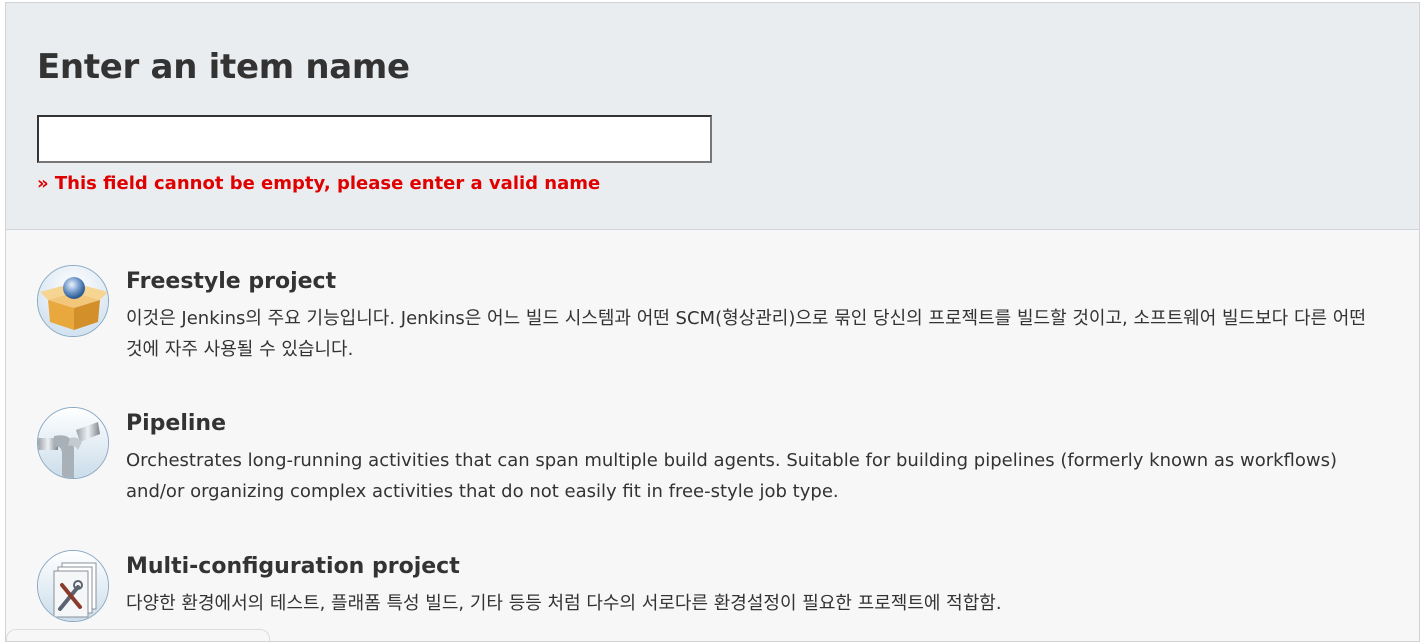 The image size is (1425, 642). Describe the element at coordinates (138, 635) in the screenshot. I see `bottom-panel-tab` at that location.